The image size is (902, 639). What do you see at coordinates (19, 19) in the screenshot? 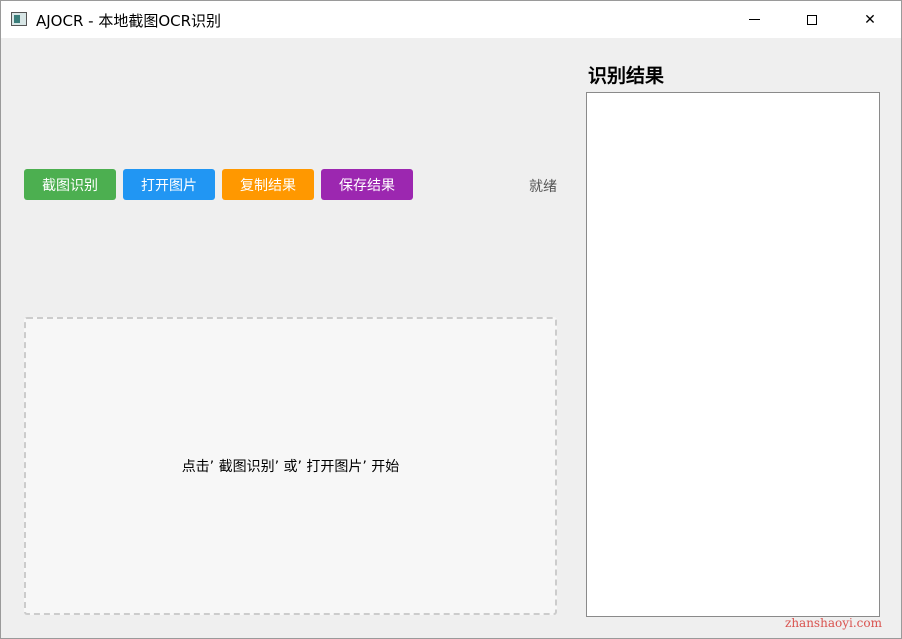
I see `app-window-icon` at bounding box center [19, 19].